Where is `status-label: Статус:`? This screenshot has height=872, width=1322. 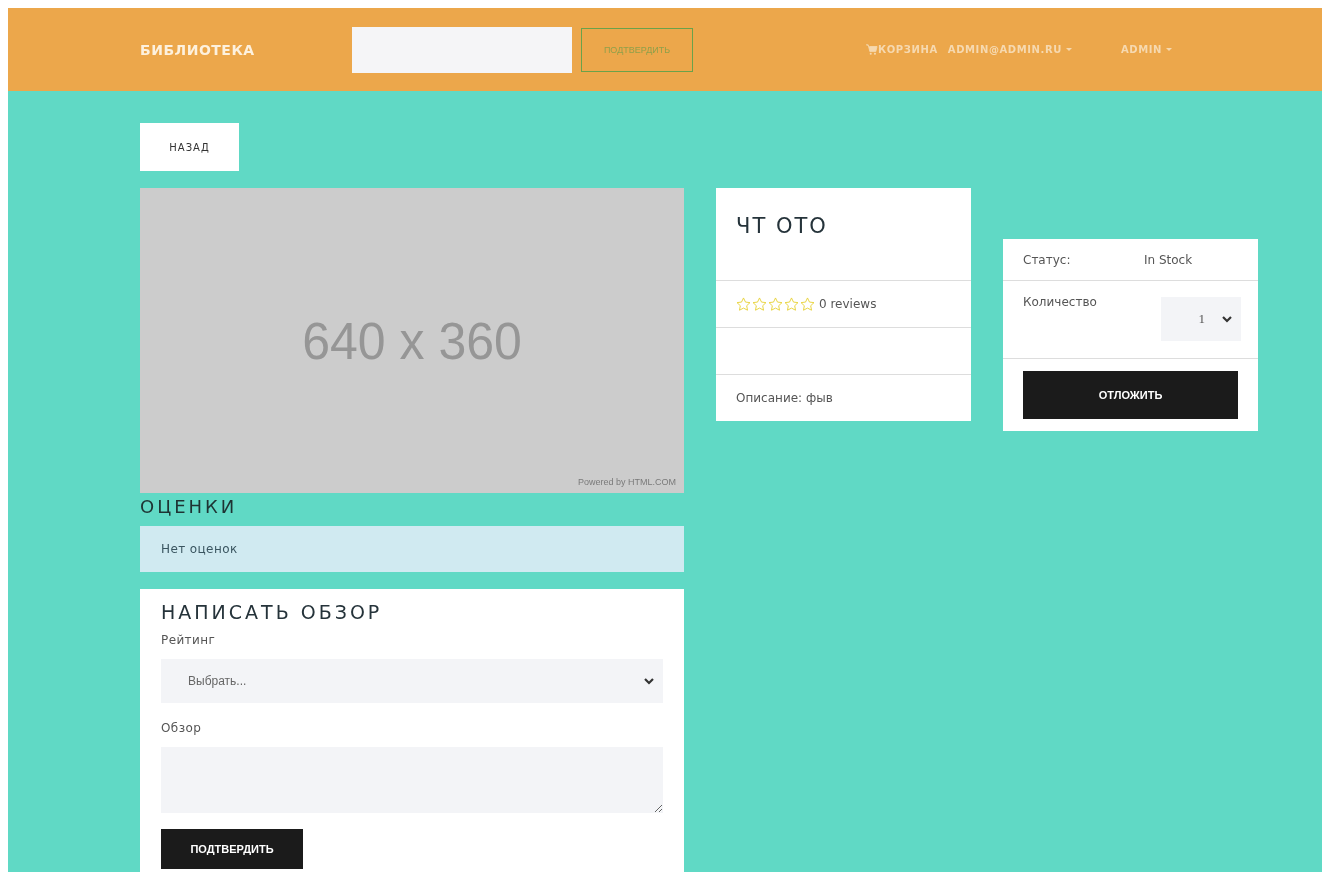 status-label: Статус: is located at coordinates (1047, 259).